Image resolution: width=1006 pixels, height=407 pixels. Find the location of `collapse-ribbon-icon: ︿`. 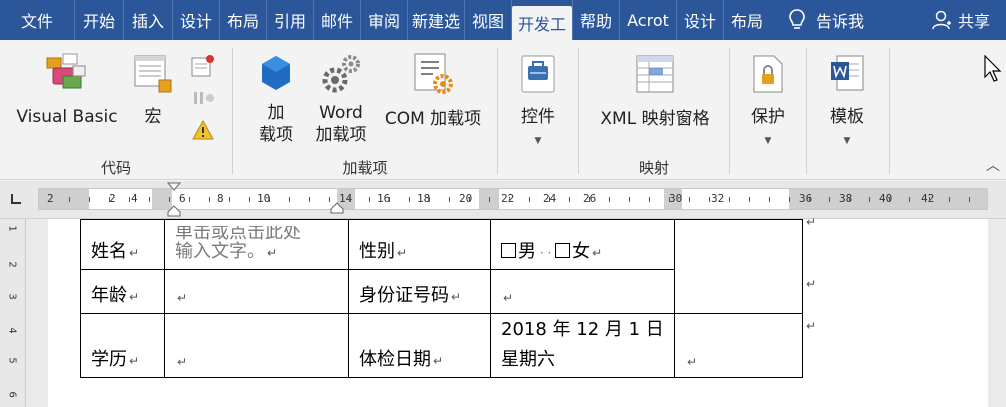

collapse-ribbon-icon: ︿ is located at coordinates (993, 165).